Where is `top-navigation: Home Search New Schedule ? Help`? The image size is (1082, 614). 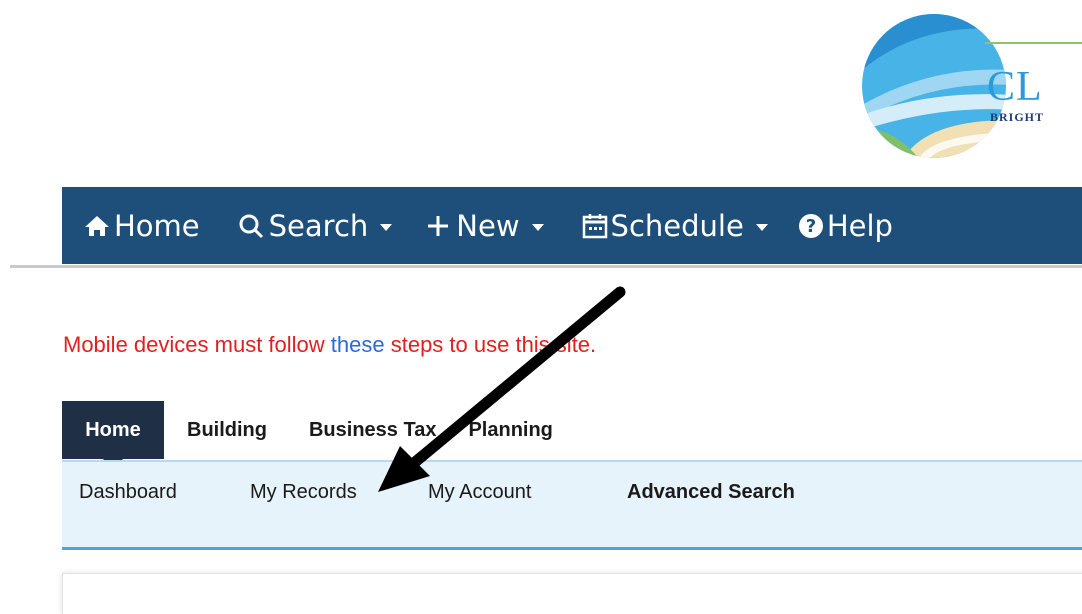
top-navigation: Home Search New Schedule ? Help is located at coordinates (572, 225).